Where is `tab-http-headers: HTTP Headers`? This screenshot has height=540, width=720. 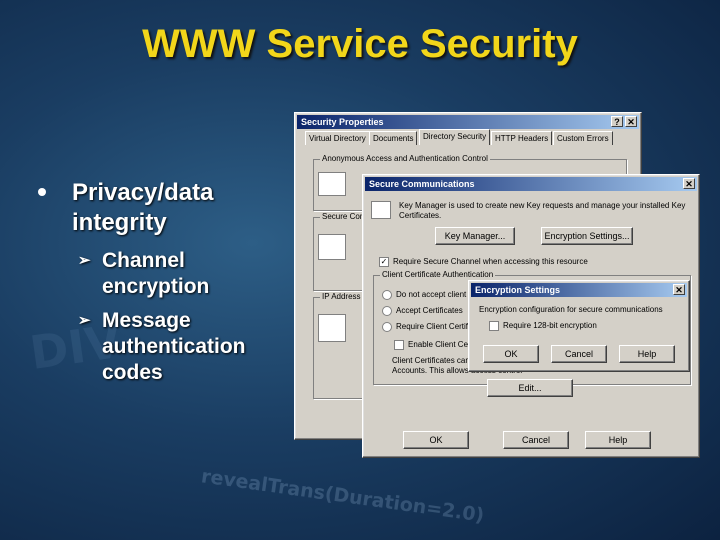
tab-http-headers: HTTP Headers is located at coordinates (522, 138).